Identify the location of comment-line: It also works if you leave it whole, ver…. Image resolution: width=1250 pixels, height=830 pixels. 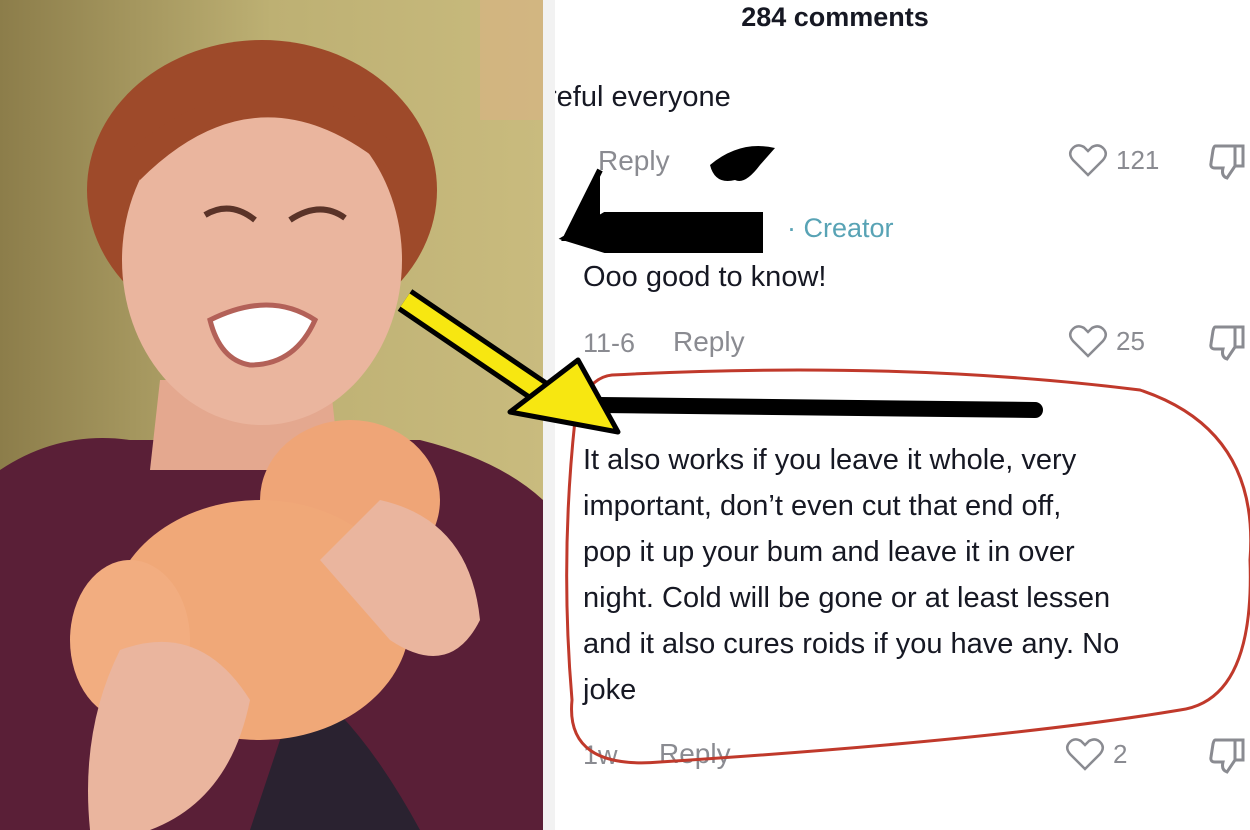
(830, 460).